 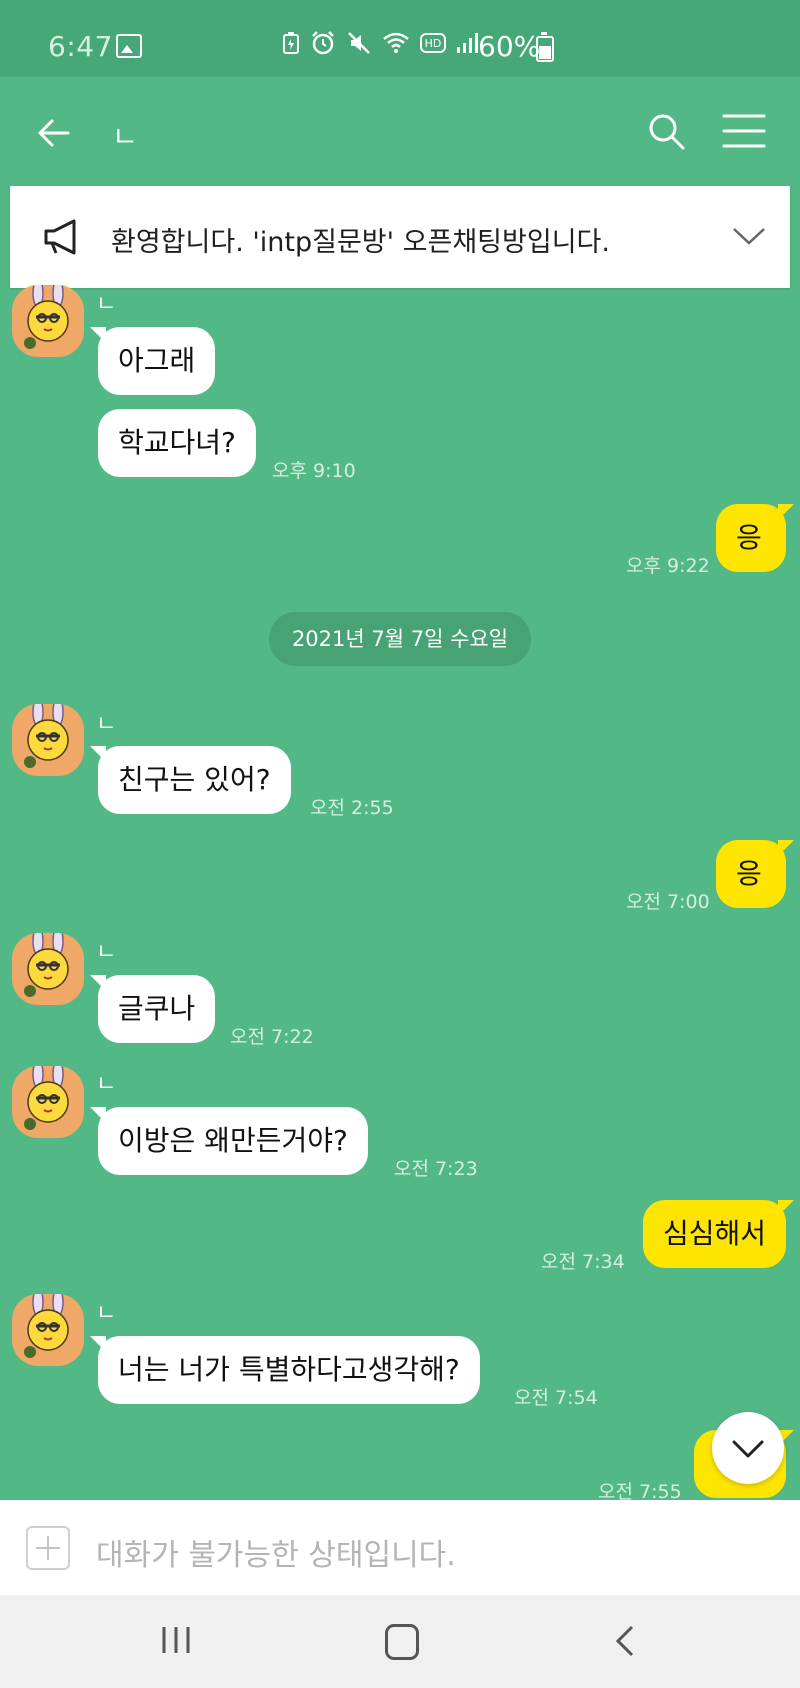 What do you see at coordinates (556, 1398) in the screenshot?
I see `message-time: 오전 7:54` at bounding box center [556, 1398].